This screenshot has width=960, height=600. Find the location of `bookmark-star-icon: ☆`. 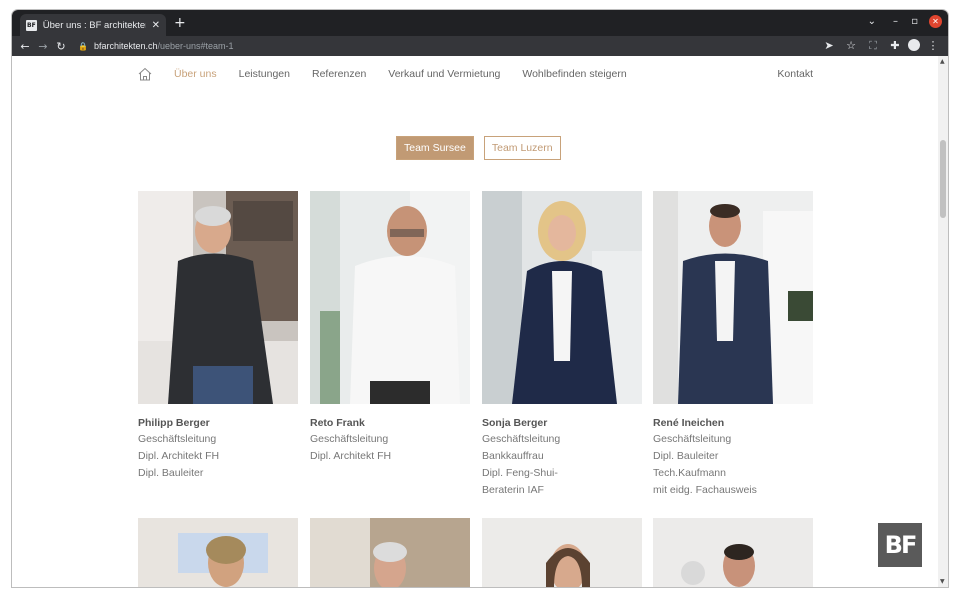

bookmark-star-icon: ☆ is located at coordinates (851, 46).